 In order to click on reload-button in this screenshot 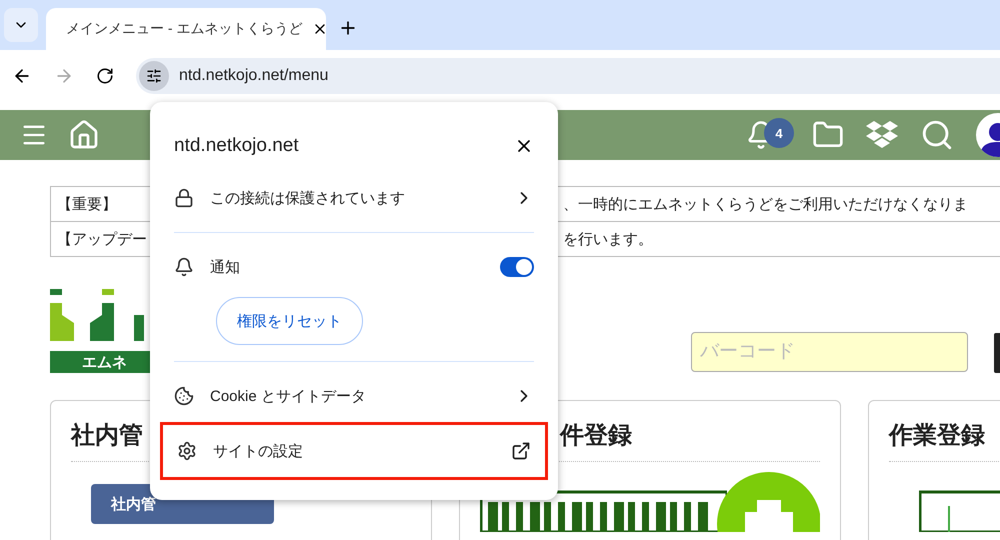, I will do `click(105, 76)`.